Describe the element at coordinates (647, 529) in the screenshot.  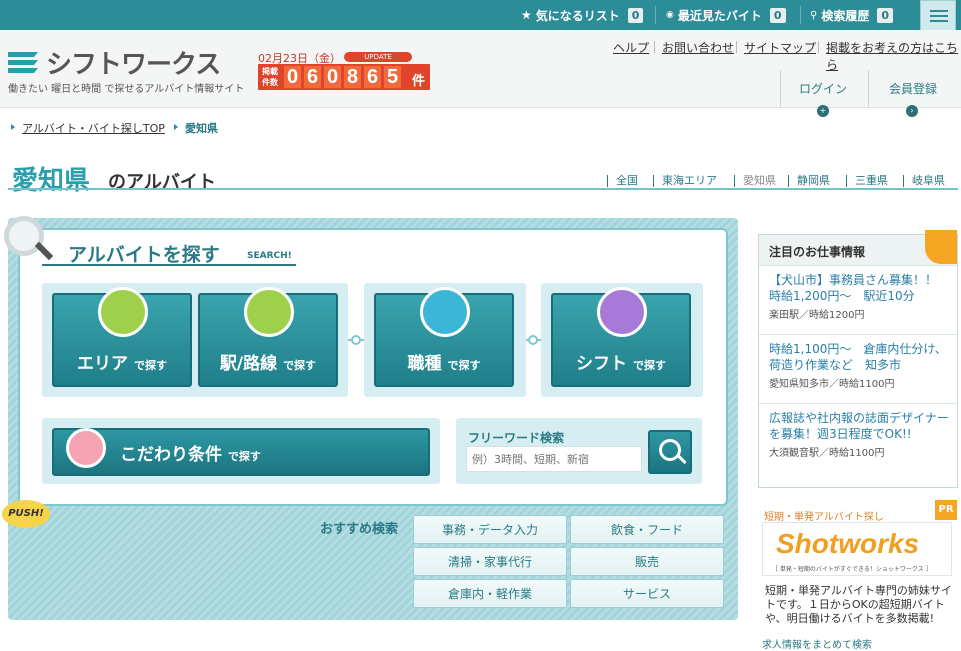
I see `recommend-food: 飲食・フード` at that location.